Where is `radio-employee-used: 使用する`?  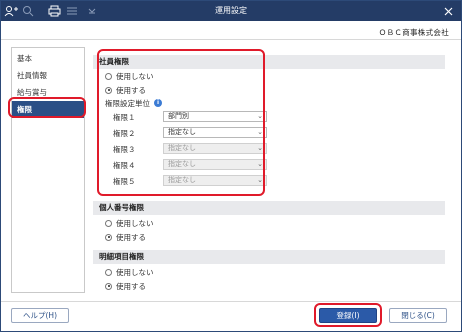 radio-employee-used: 使用する is located at coordinates (125, 90).